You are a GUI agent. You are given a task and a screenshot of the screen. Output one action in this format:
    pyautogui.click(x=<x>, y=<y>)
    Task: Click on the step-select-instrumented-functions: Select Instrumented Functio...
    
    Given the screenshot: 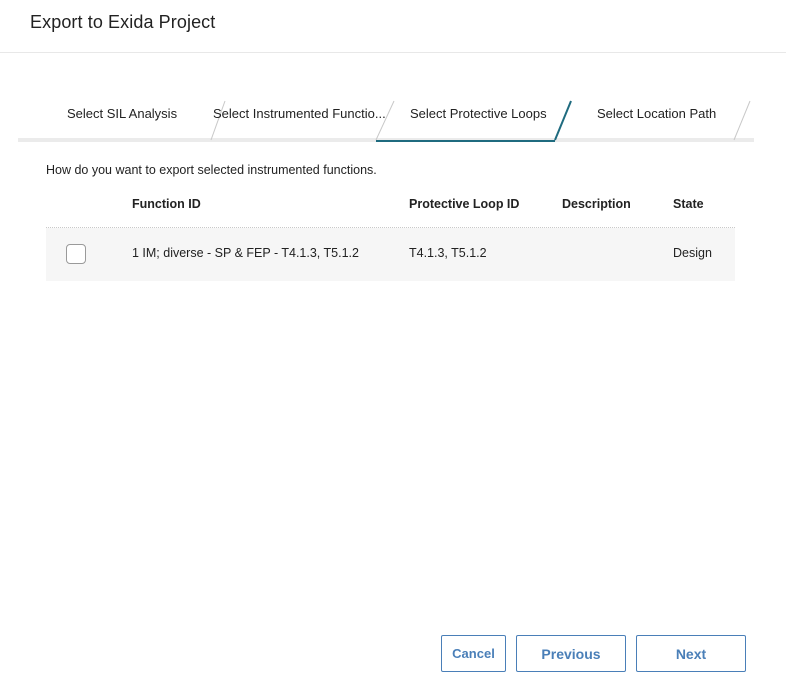 What is the action you would take?
    pyautogui.click(x=299, y=113)
    